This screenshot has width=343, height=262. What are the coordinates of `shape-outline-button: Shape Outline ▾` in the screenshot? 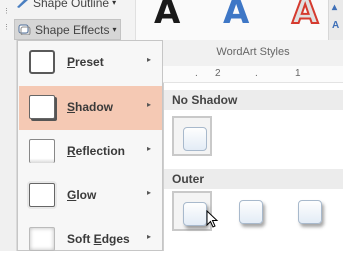 It's located at (66, 5).